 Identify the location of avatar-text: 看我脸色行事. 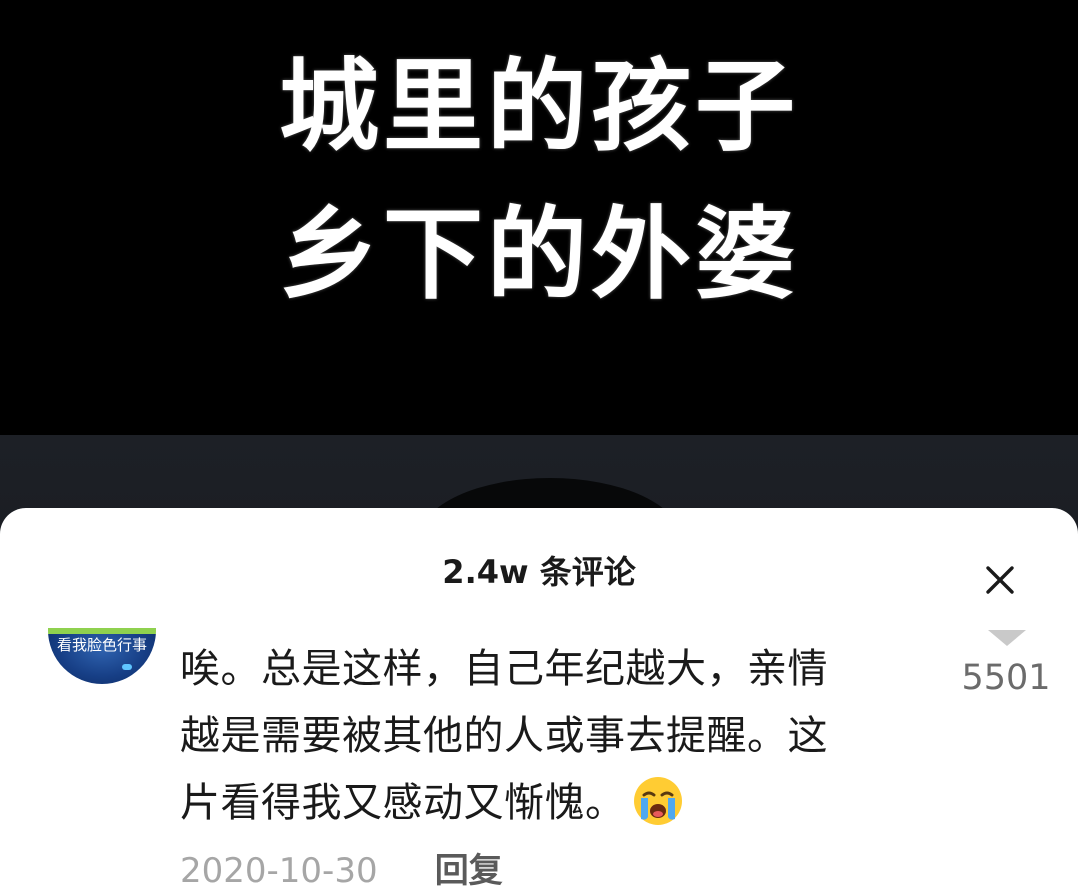
(101, 645).